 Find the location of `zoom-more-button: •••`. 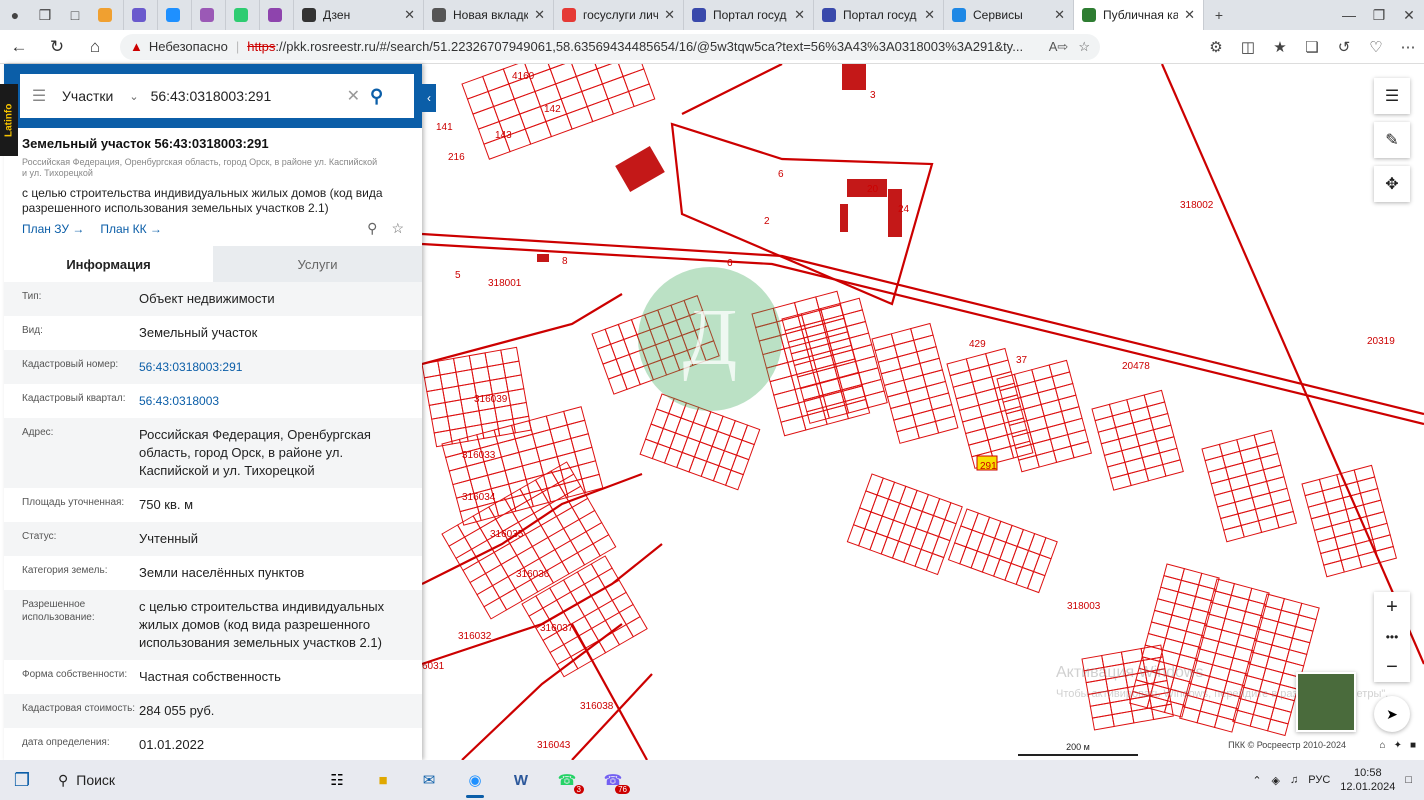

zoom-more-button: ••• is located at coordinates (1392, 637).